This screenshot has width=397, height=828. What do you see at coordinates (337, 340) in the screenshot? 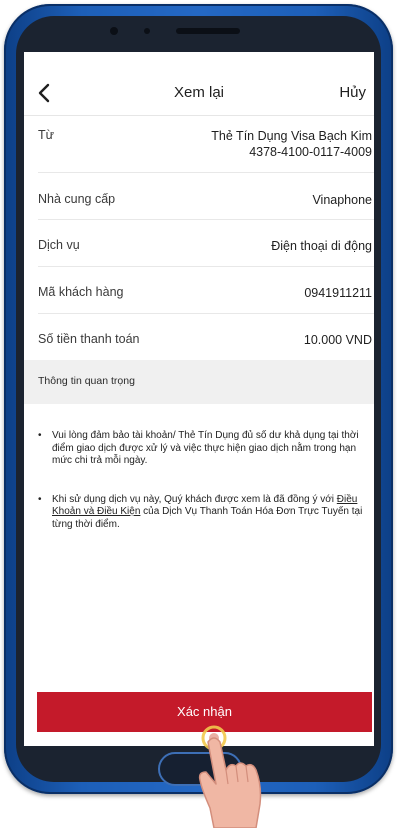
I see `amount-value: 10.000 VND` at bounding box center [337, 340].